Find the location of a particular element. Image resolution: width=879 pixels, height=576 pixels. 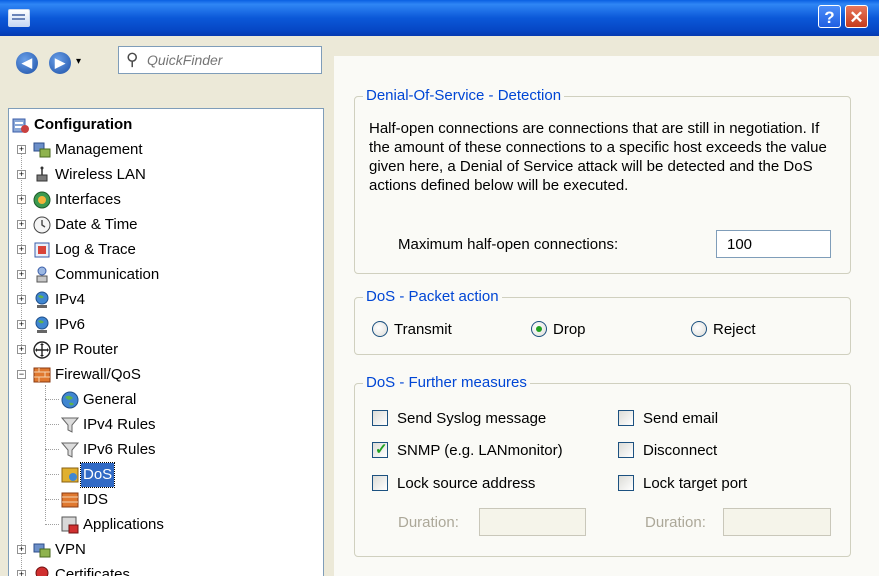

help-button: ? is located at coordinates (829, 16).